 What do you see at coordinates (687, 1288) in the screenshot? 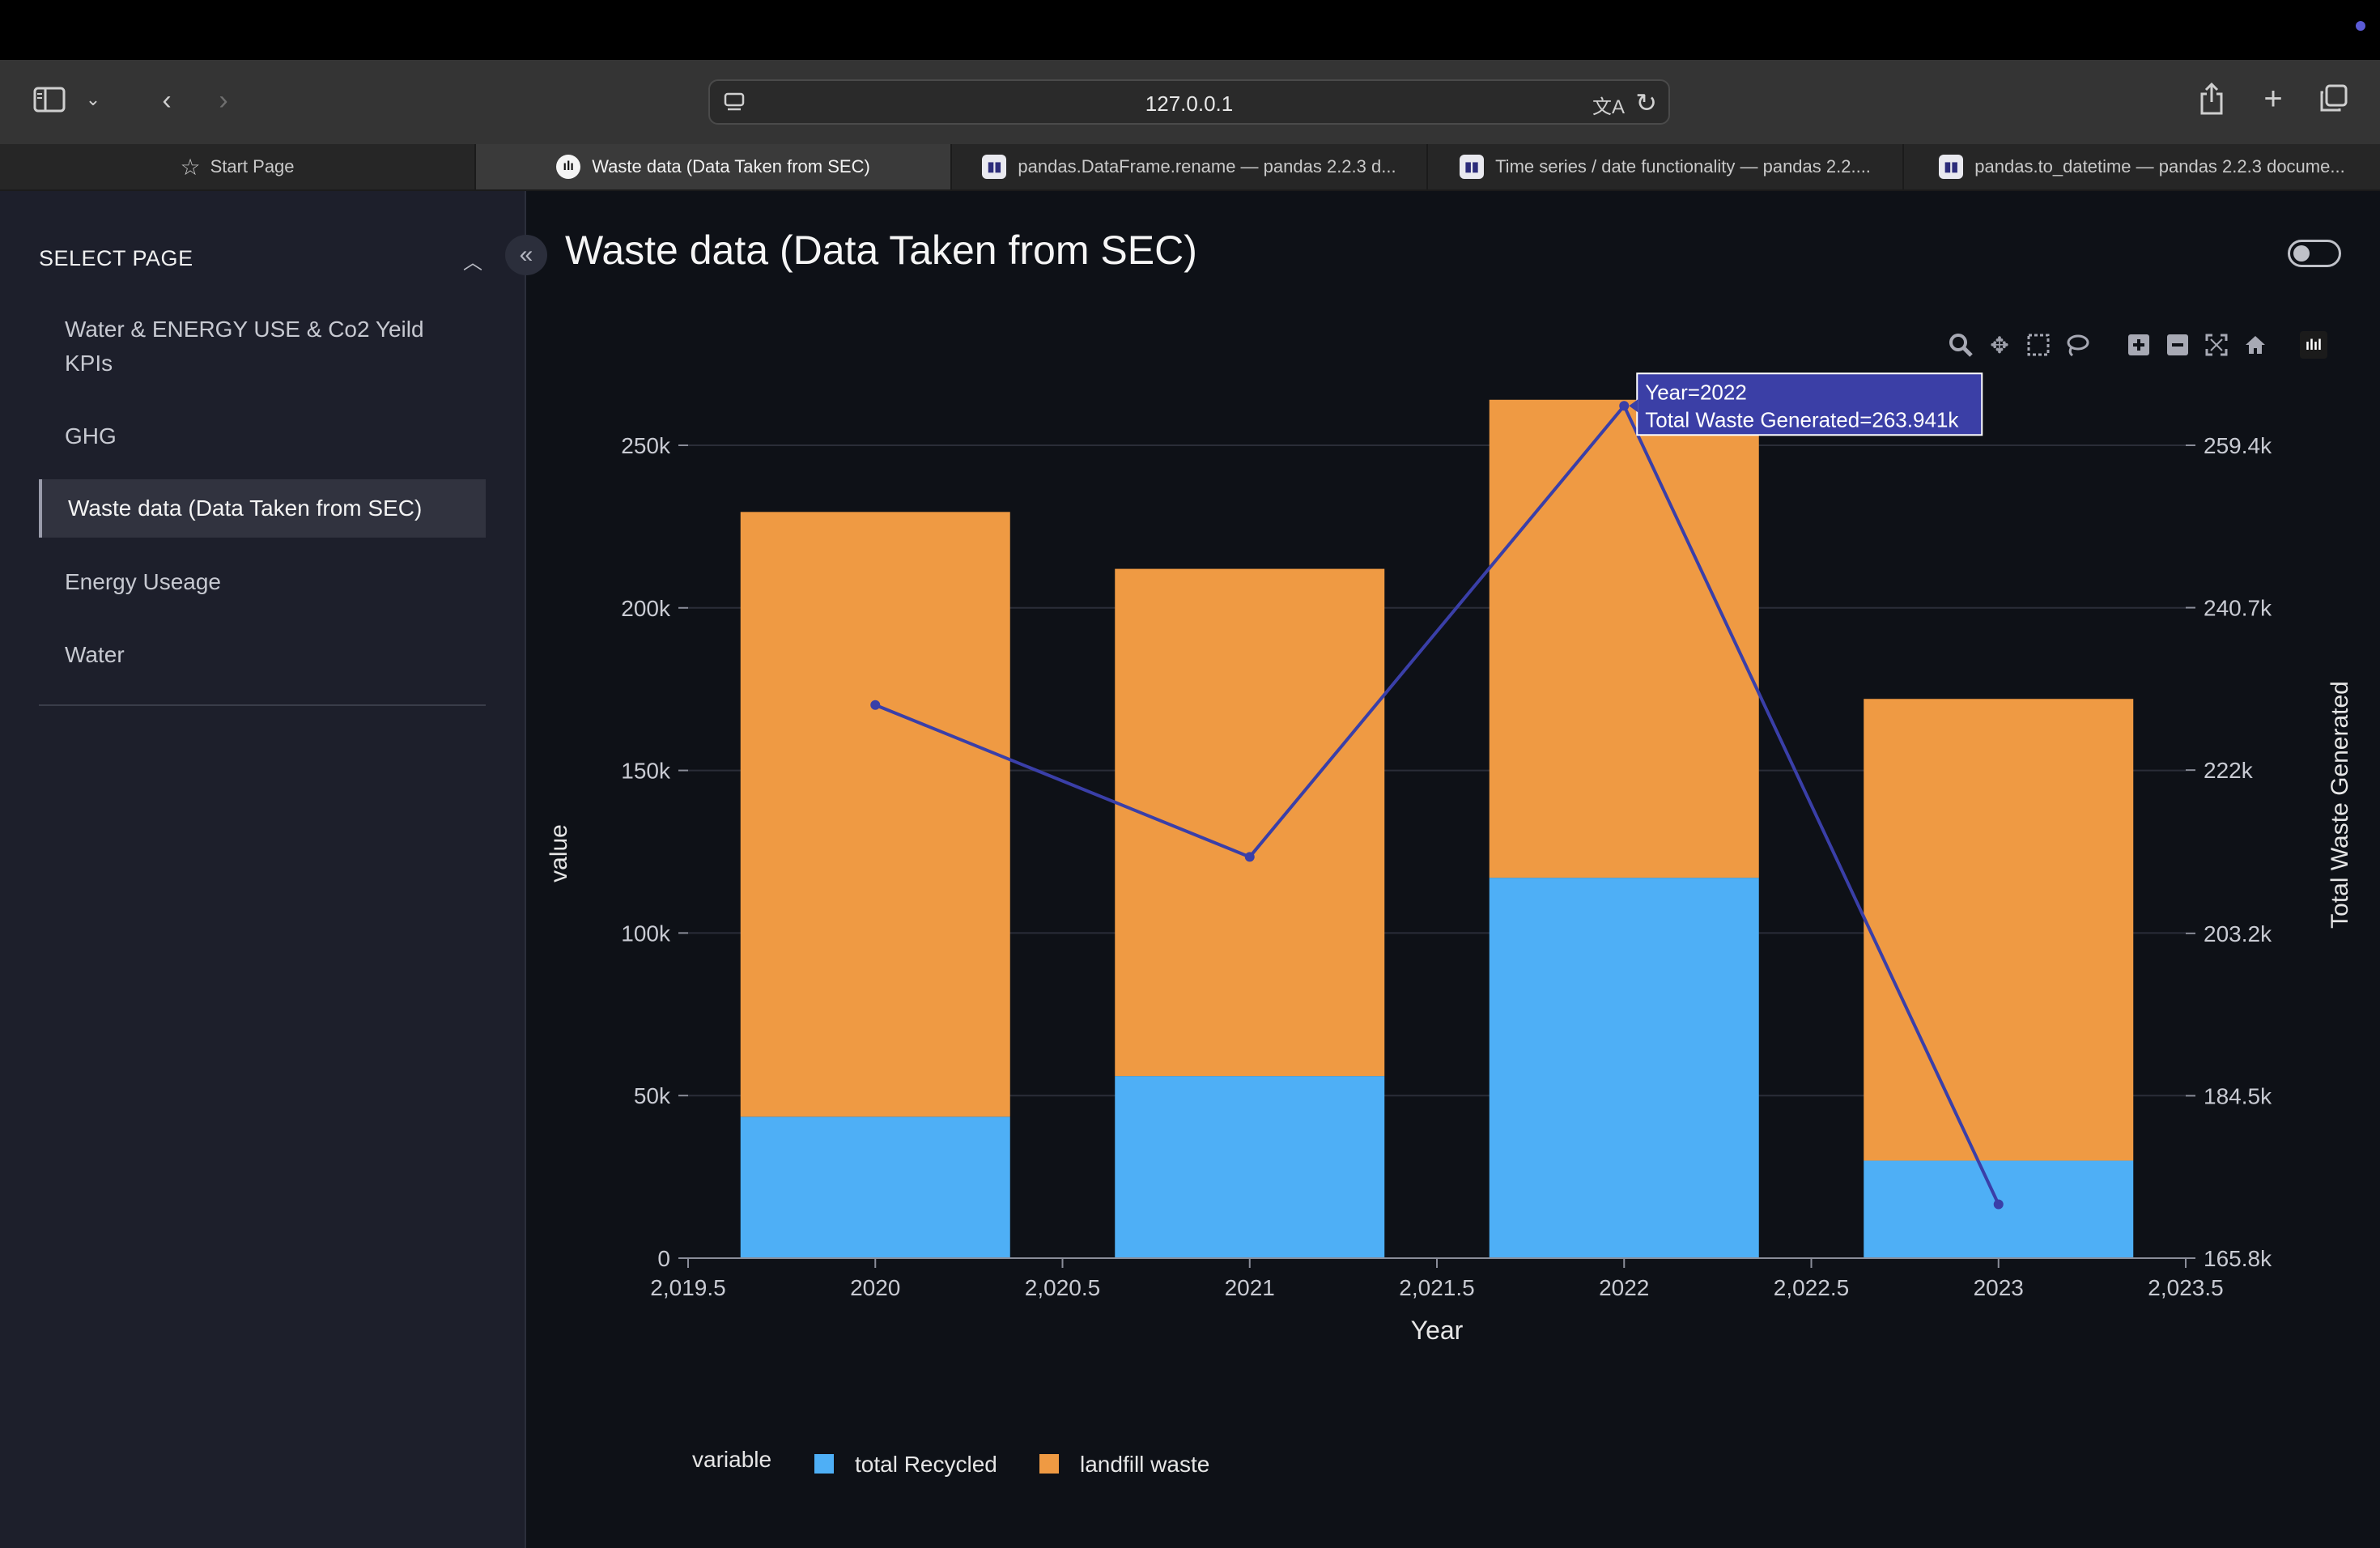
I see `x-tick-label: 2,019.5` at bounding box center [687, 1288].